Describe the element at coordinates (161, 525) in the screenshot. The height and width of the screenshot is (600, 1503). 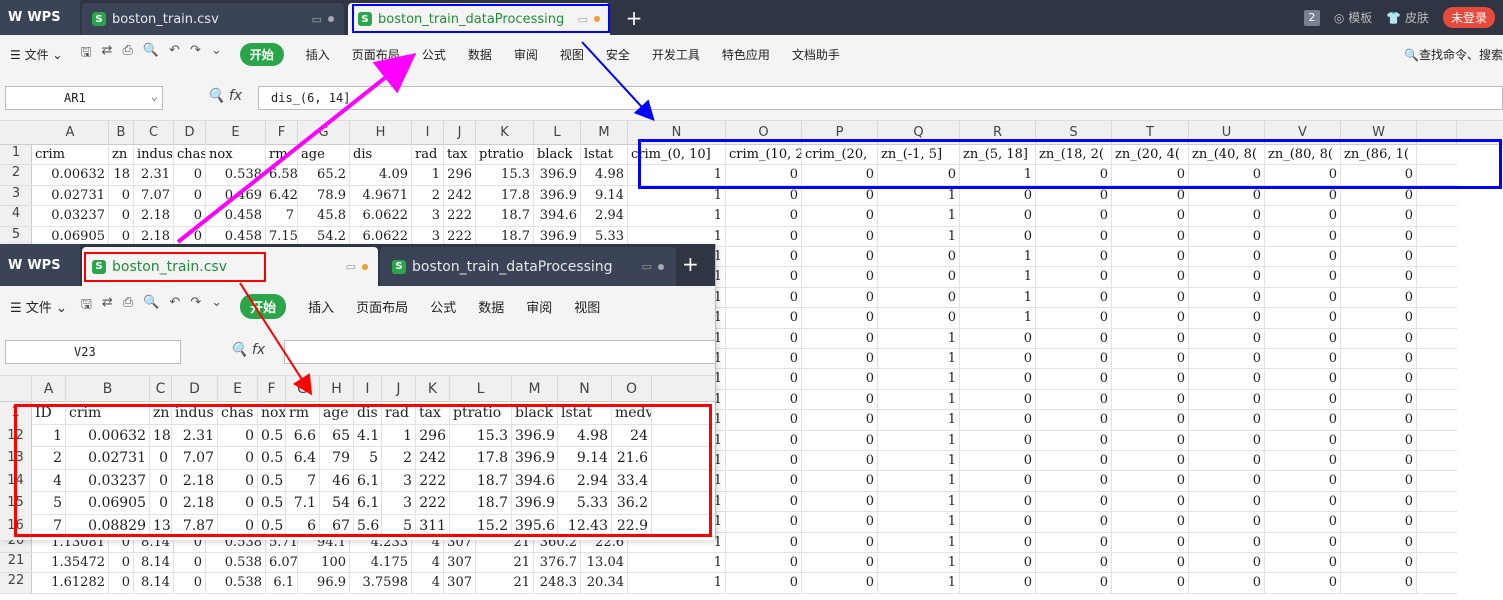
I see `overlay-table-cell: 13` at that location.